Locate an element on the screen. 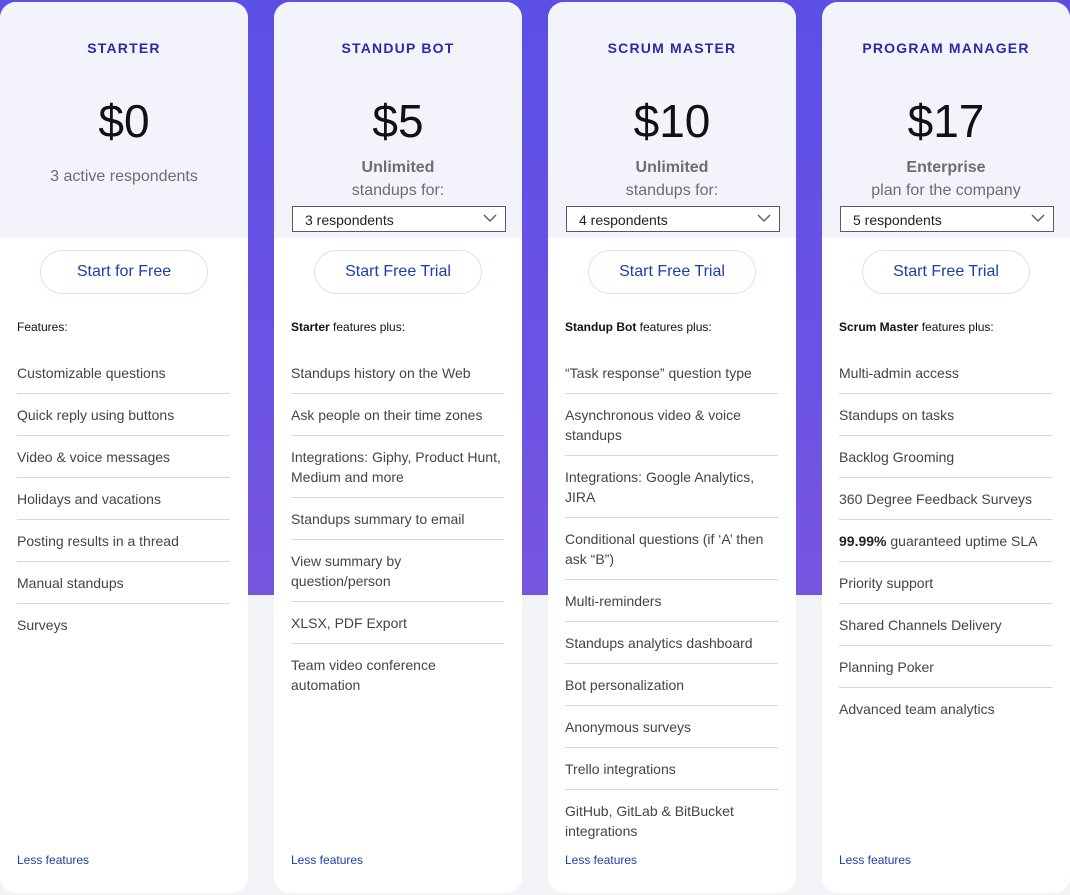  feature-item: Standups history on the Web is located at coordinates (397, 373).